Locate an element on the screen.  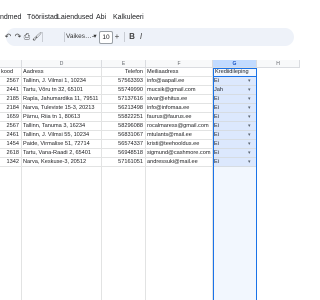
cell-code: 2441 is located at coordinates (11, 90).